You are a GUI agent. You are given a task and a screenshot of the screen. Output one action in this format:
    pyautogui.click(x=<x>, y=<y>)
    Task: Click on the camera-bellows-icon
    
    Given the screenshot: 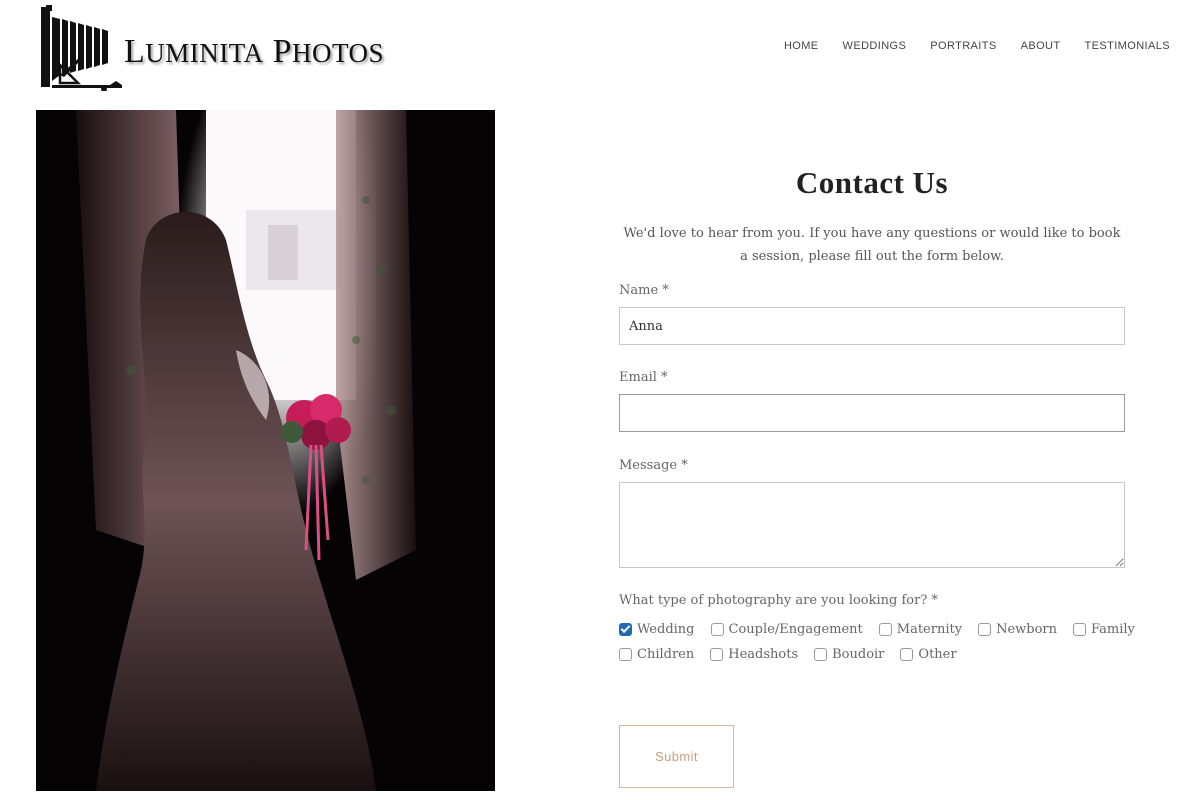 What is the action you would take?
    pyautogui.click(x=81, y=48)
    